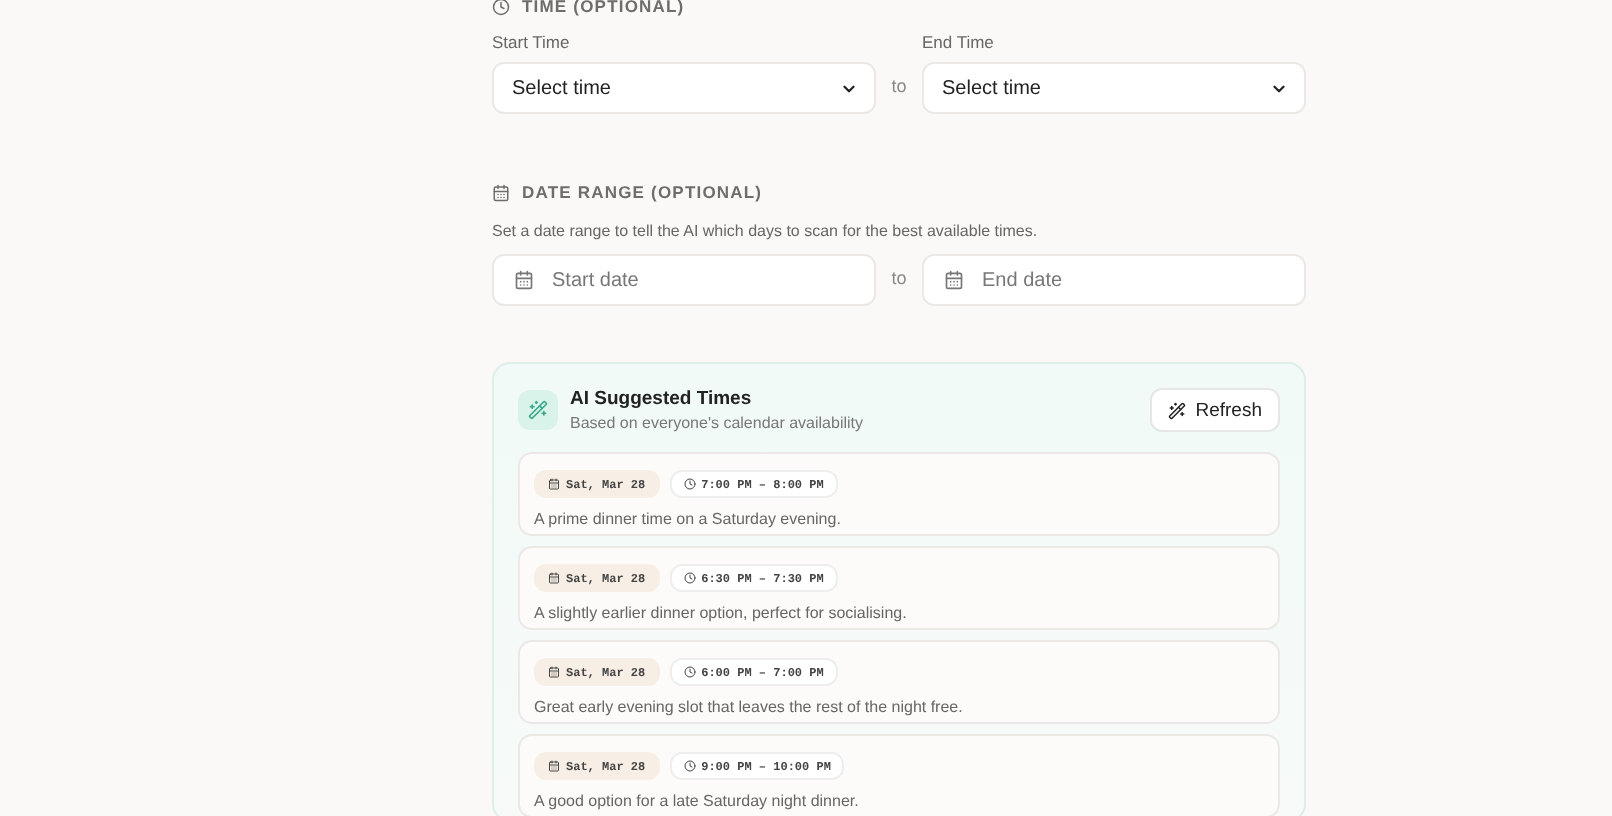 The height and width of the screenshot is (816, 1612). Describe the element at coordinates (697, 801) in the screenshot. I see `suggestion-note: A good option for a late Saturday night dinner.` at that location.